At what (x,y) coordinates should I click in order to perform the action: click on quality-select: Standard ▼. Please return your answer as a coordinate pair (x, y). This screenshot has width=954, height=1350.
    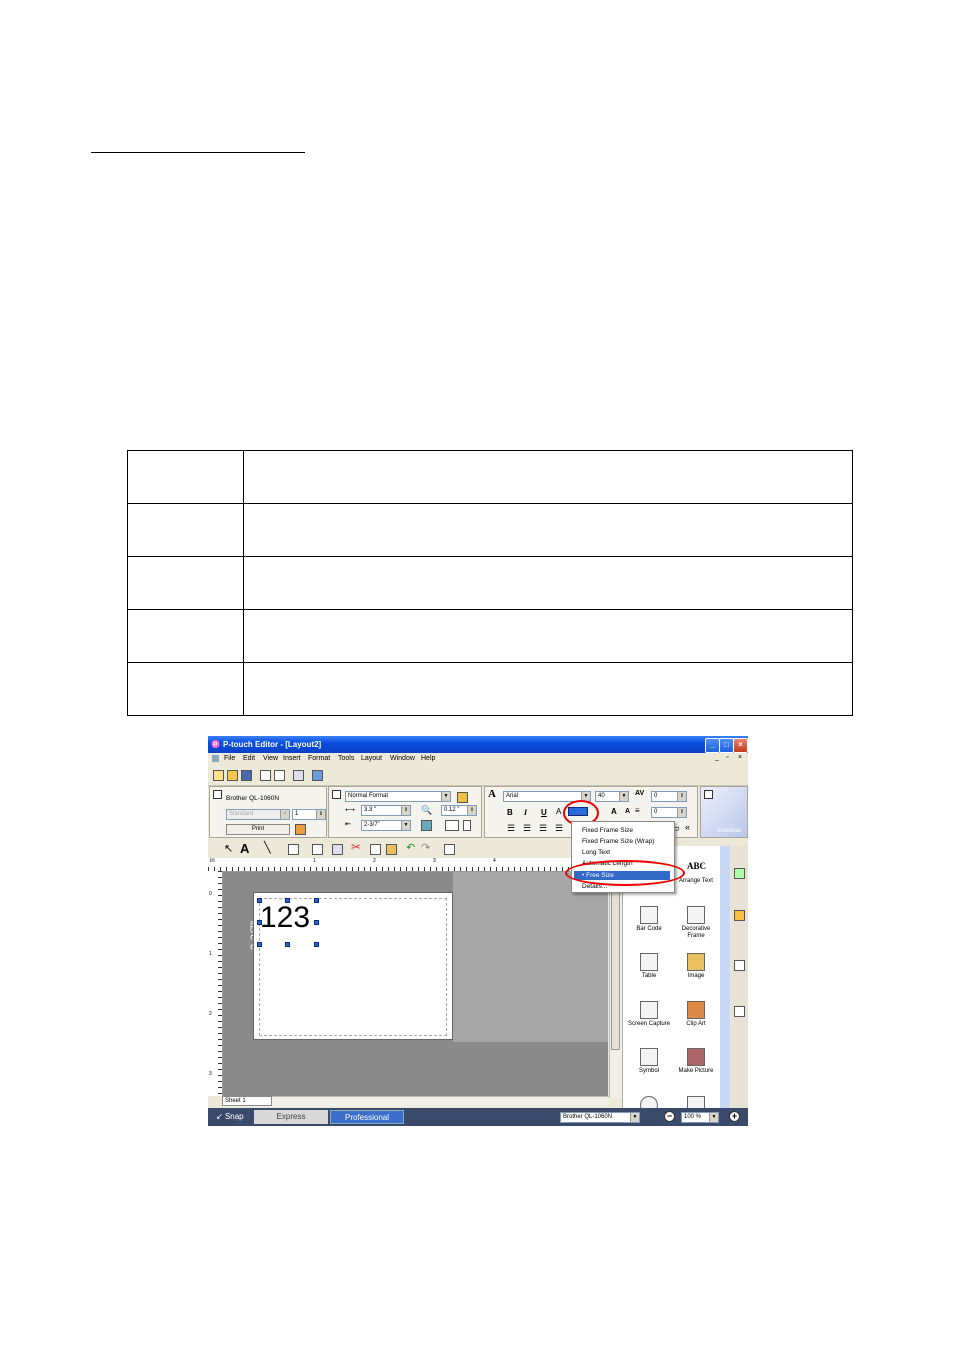
    Looking at the image, I should click on (258, 814).